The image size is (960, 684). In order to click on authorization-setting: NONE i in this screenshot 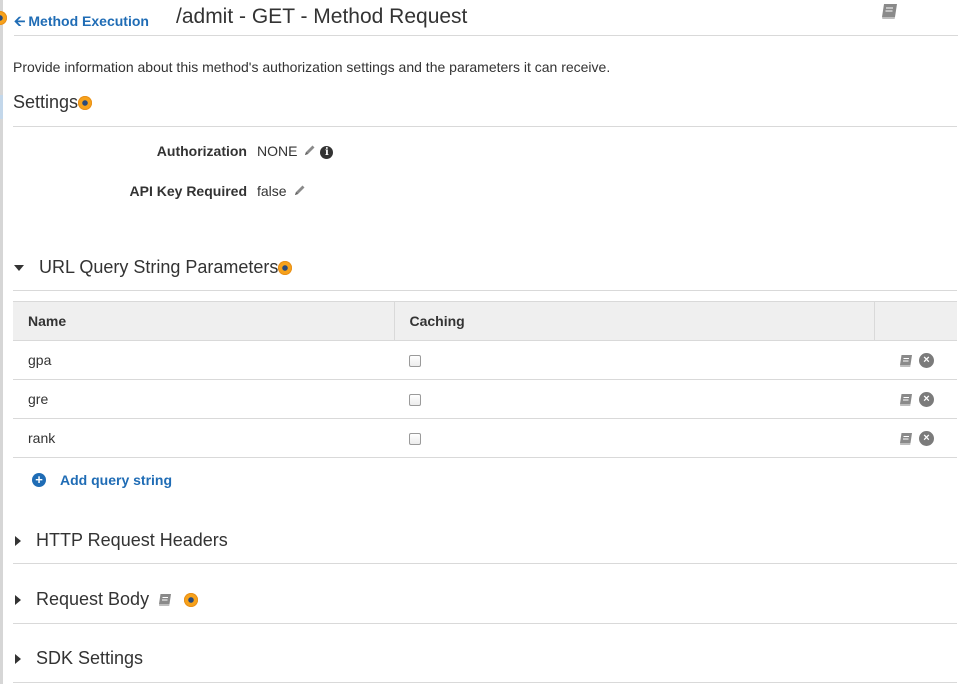, I will do `click(295, 151)`.